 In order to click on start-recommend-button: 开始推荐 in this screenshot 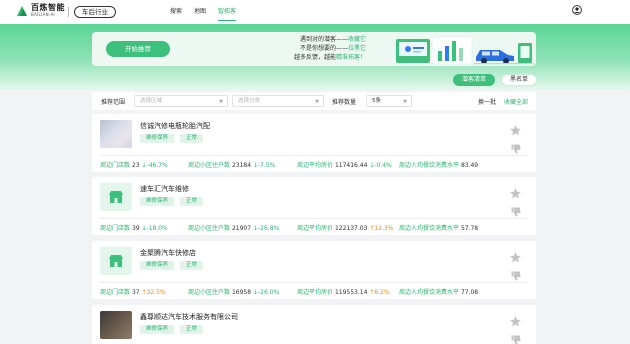, I will do `click(138, 49)`.